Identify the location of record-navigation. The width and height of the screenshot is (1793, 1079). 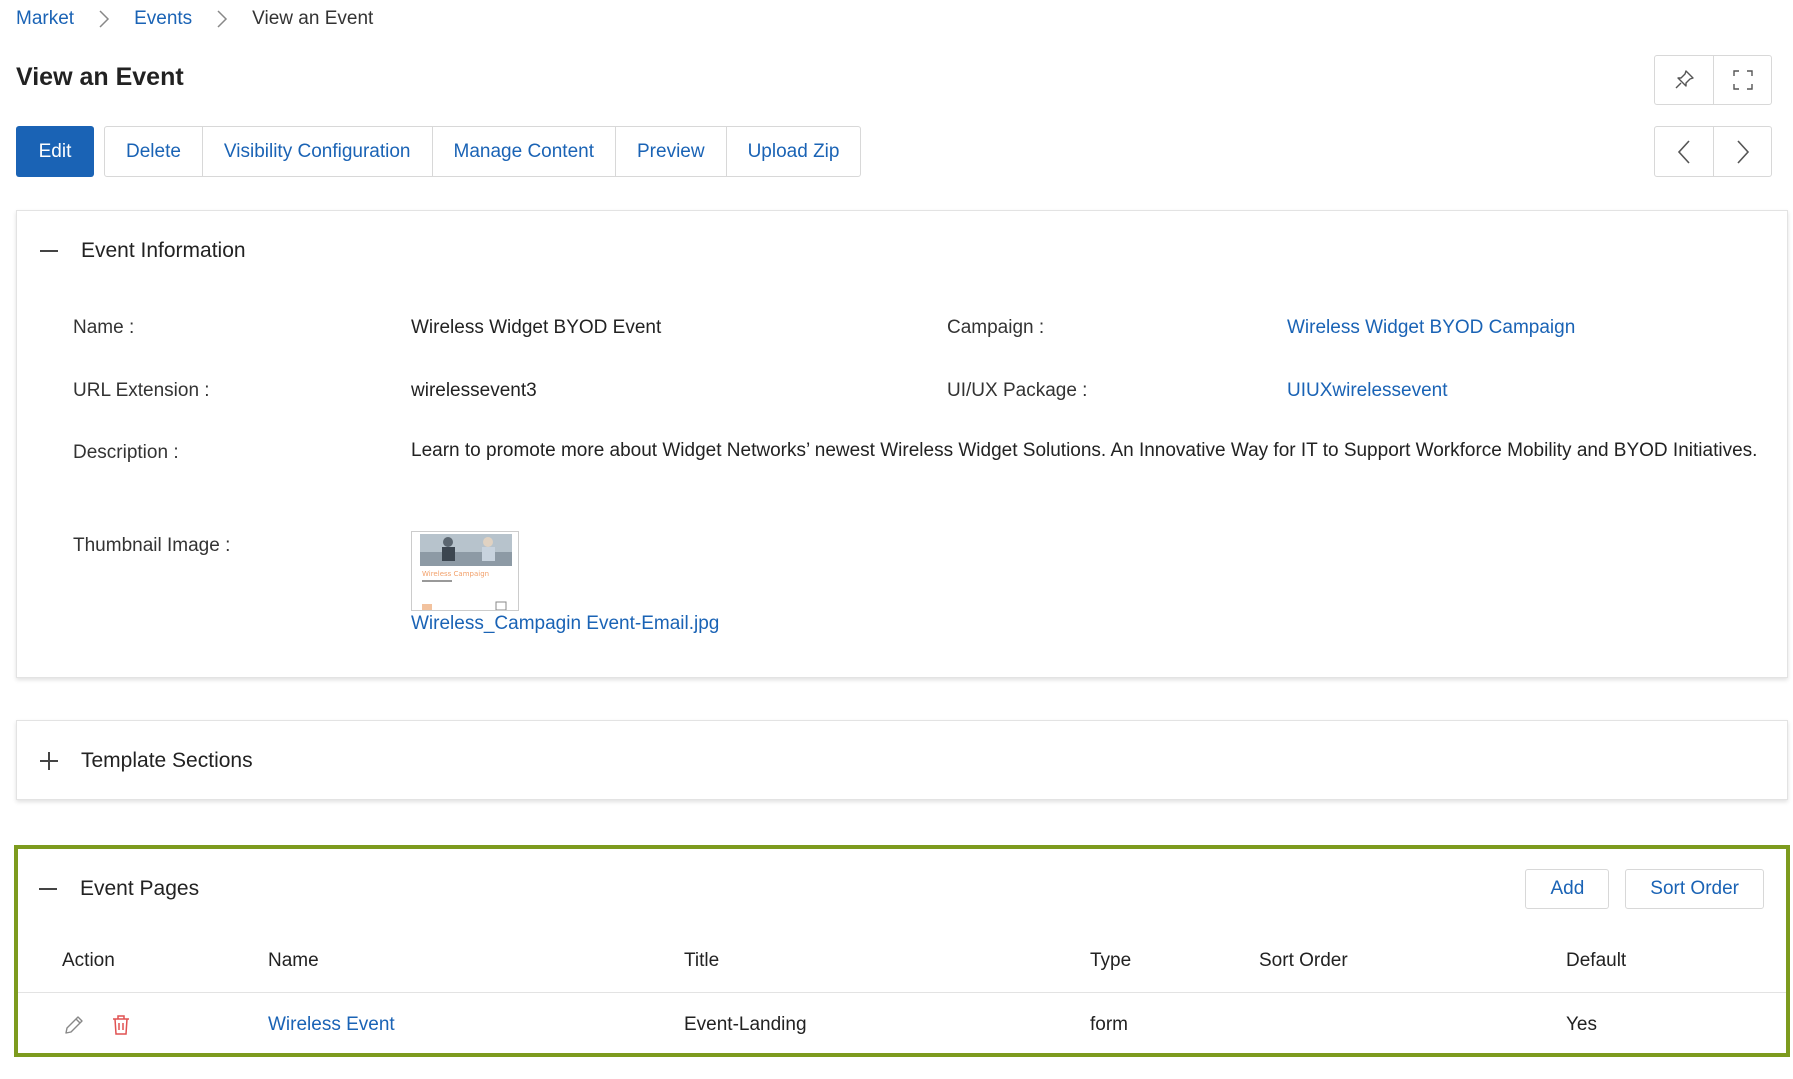
(1713, 151).